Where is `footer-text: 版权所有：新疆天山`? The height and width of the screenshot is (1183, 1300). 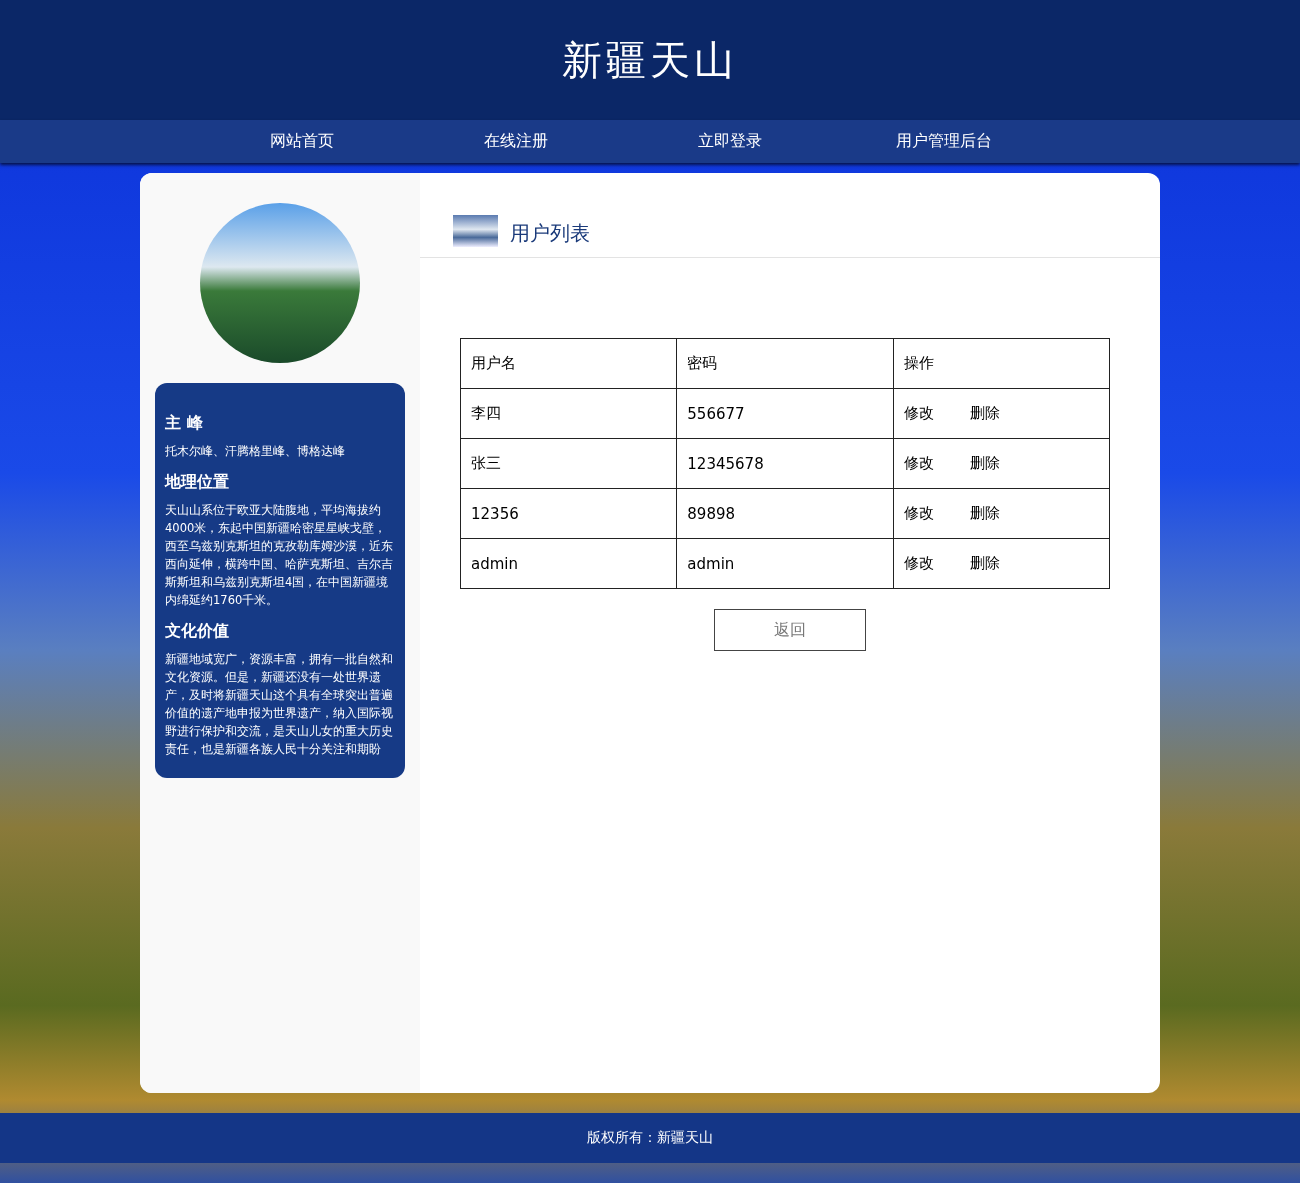
footer-text: 版权所有：新疆天山 is located at coordinates (650, 1138).